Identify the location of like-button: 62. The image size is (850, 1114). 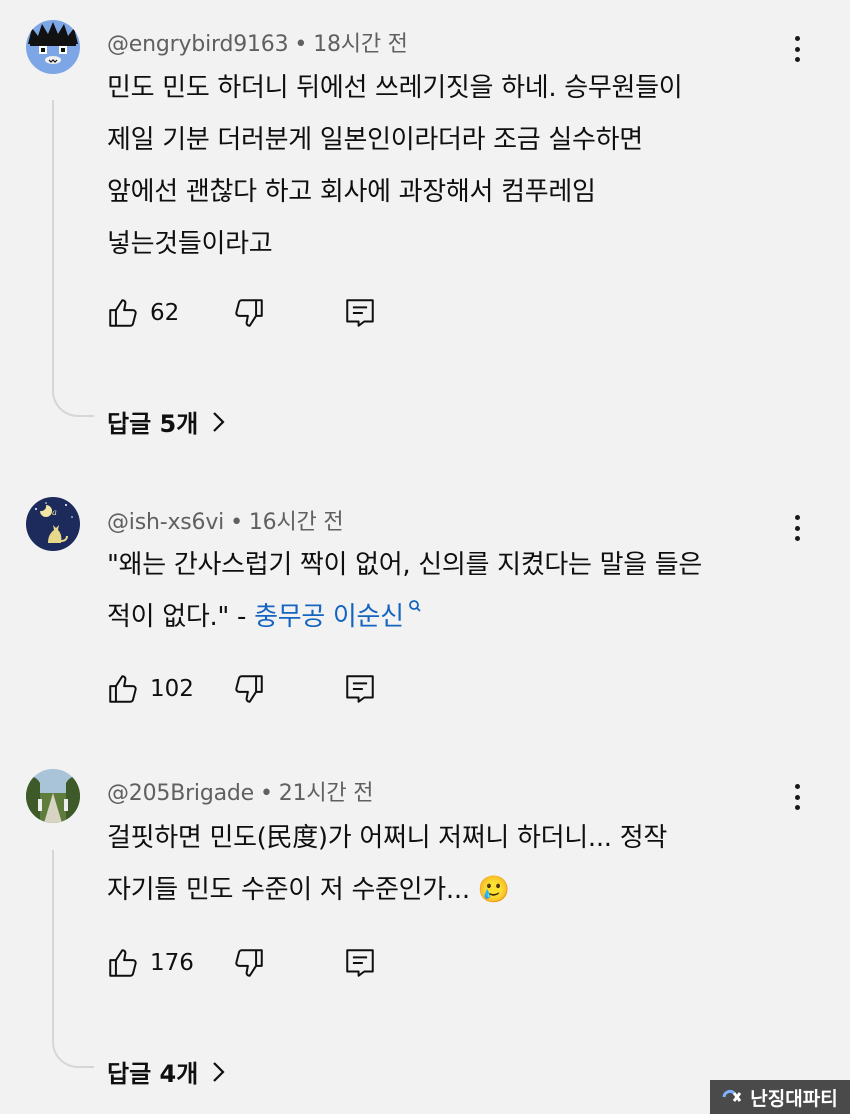
(142, 313).